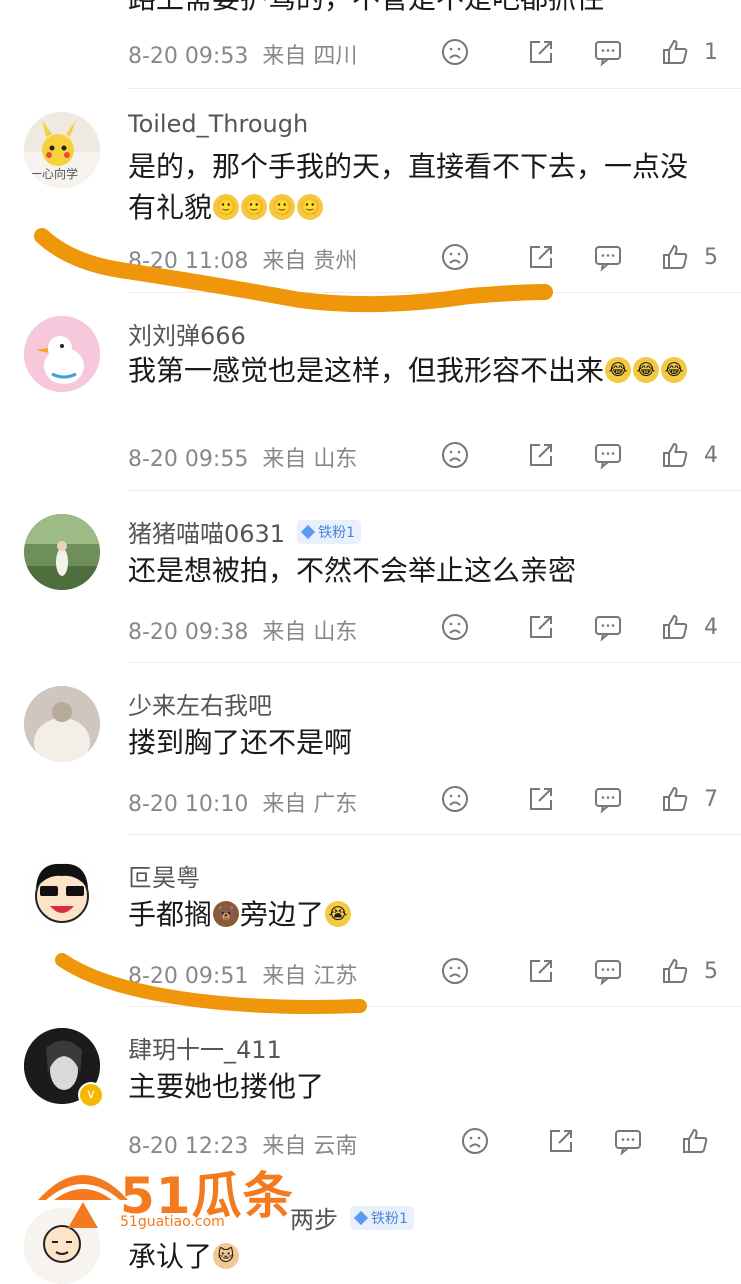 The height and width of the screenshot is (1284, 741). What do you see at coordinates (282, 914) in the screenshot?
I see `comment-body-2: 旁边了` at bounding box center [282, 914].